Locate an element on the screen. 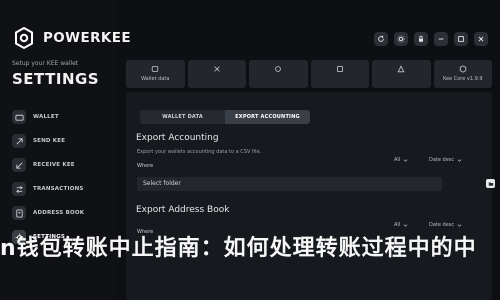  toolbar-item-kee-core: Kee Core v1.9.9 is located at coordinates (462, 74).